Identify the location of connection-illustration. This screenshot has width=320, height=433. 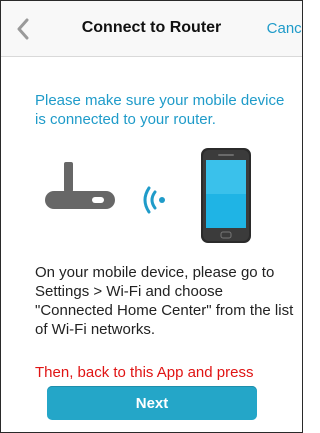
(148, 195).